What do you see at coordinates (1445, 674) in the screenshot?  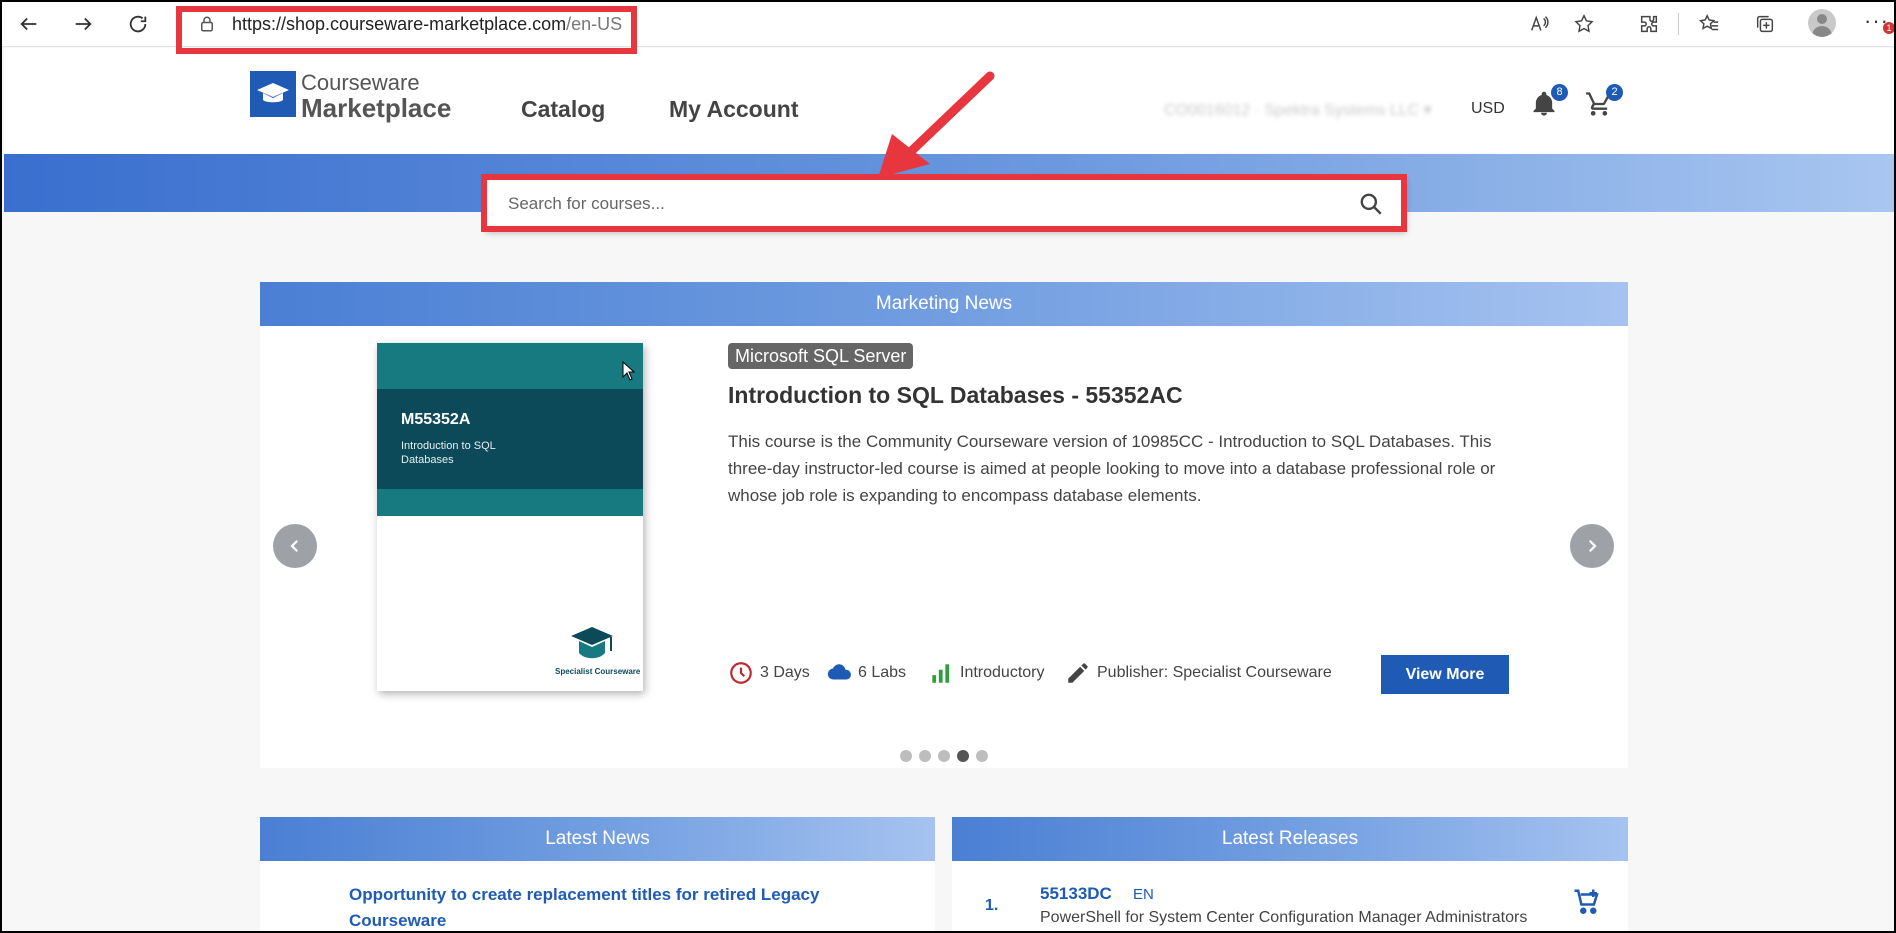 I see `view-more-button: View More` at bounding box center [1445, 674].